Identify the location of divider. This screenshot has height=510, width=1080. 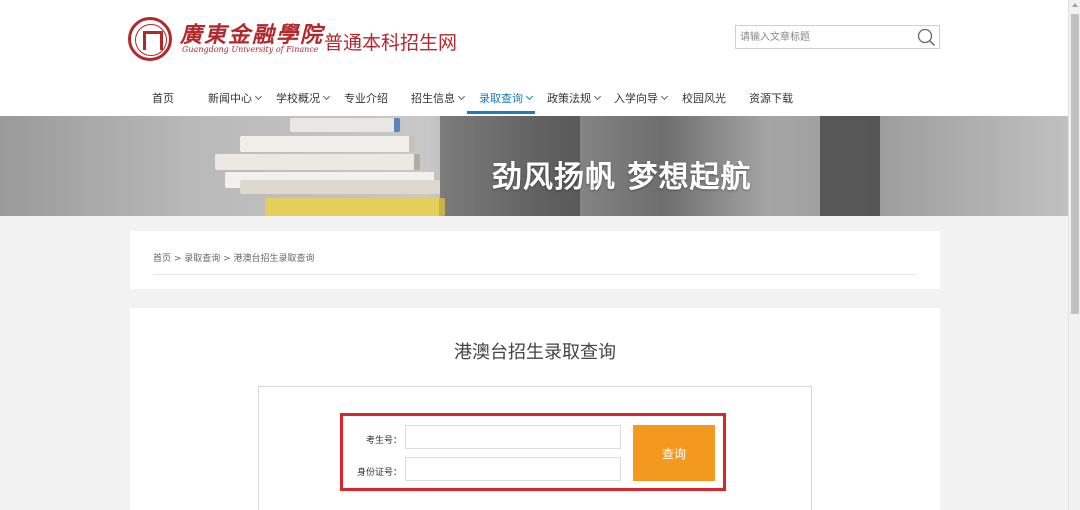
(534, 274).